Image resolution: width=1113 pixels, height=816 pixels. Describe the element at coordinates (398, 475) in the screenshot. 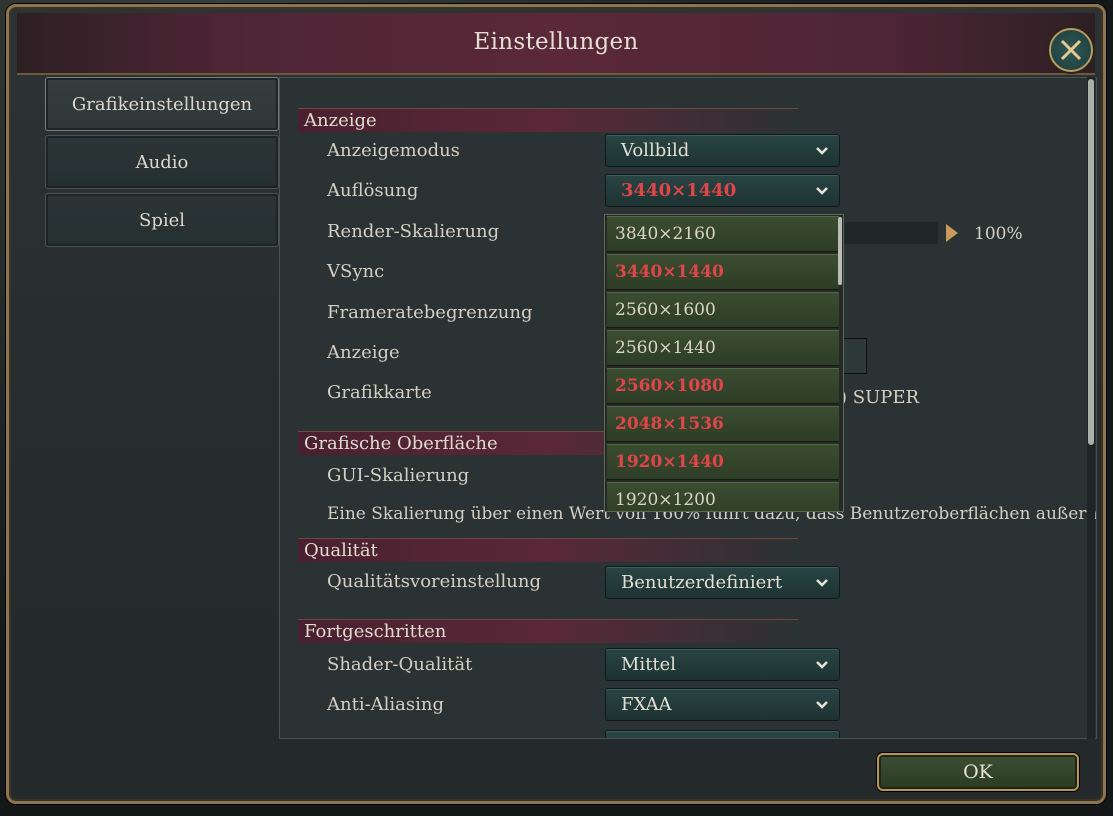

I see `label-gui-skalierung: GUI-Skalierung` at that location.